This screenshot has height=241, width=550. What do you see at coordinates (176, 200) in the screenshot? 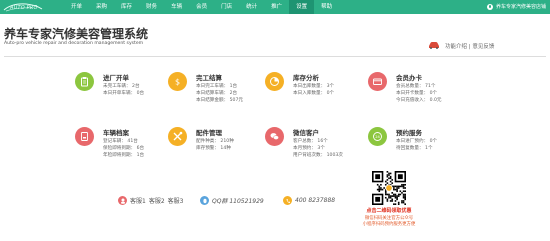
I see `kefu-3-link: 客服3` at bounding box center [176, 200].